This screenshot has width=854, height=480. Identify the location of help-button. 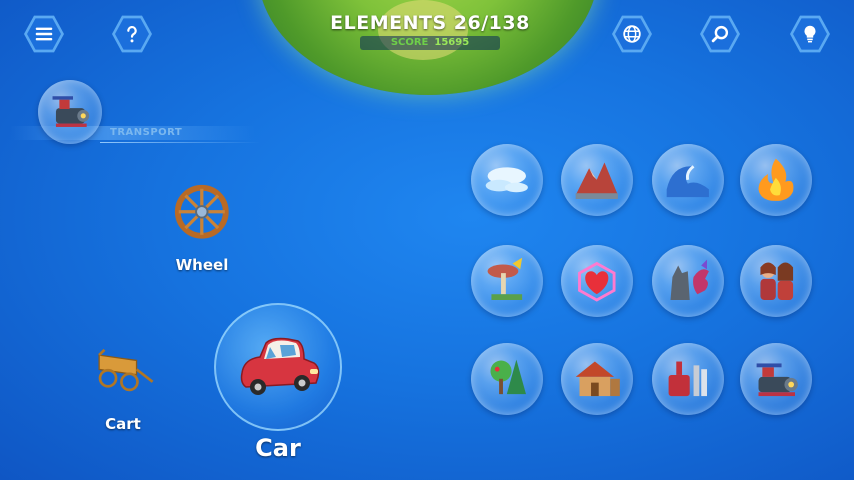
(132, 34).